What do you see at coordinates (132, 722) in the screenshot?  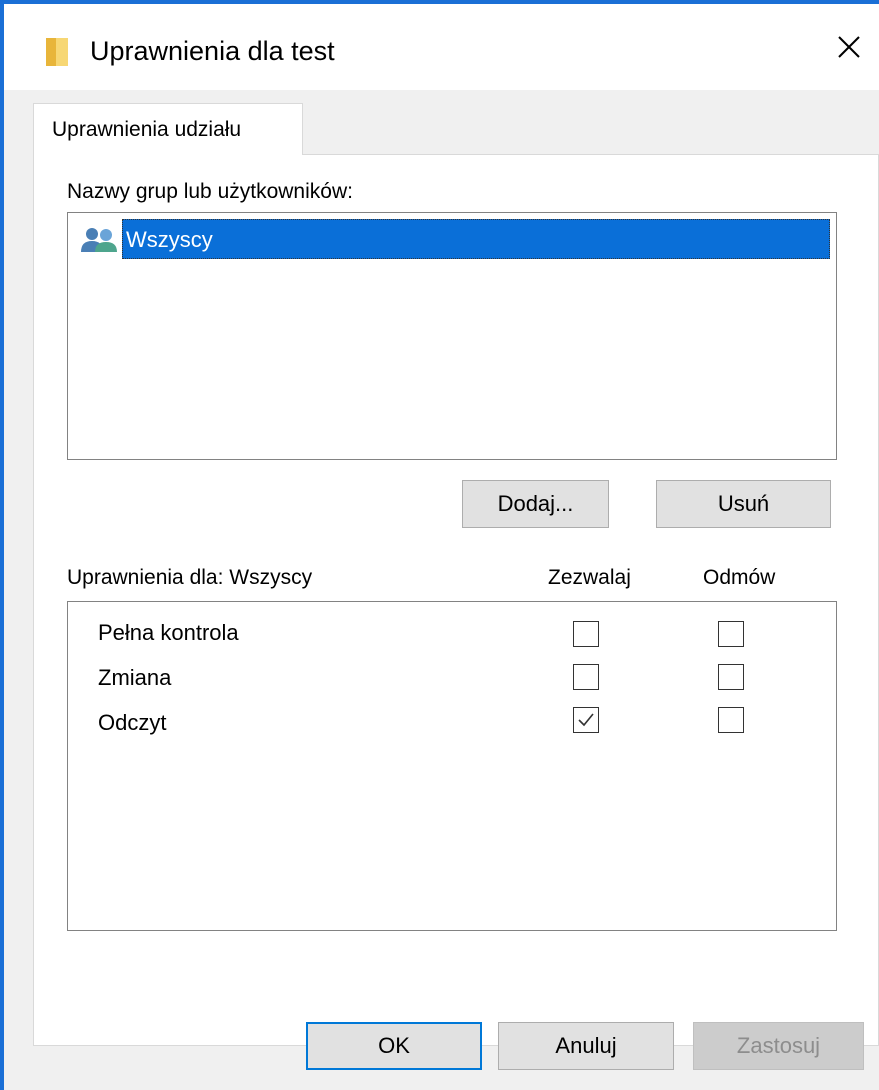 I see `permission-read-label: Odczyt` at bounding box center [132, 722].